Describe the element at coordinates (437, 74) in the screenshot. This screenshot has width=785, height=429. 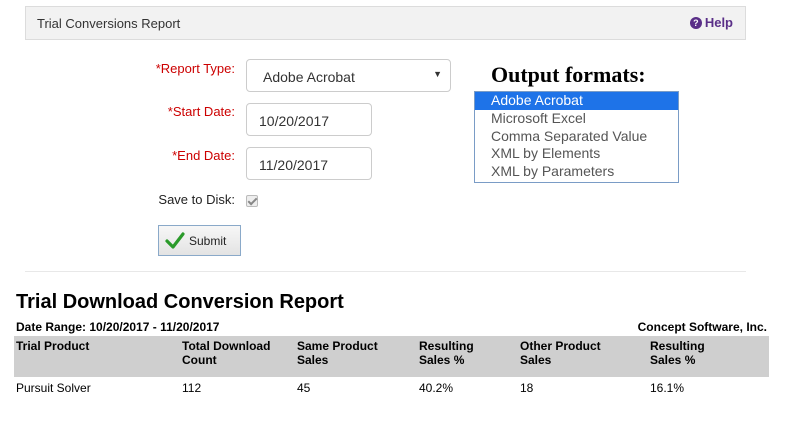
I see `caret-down-icon: ▼` at that location.